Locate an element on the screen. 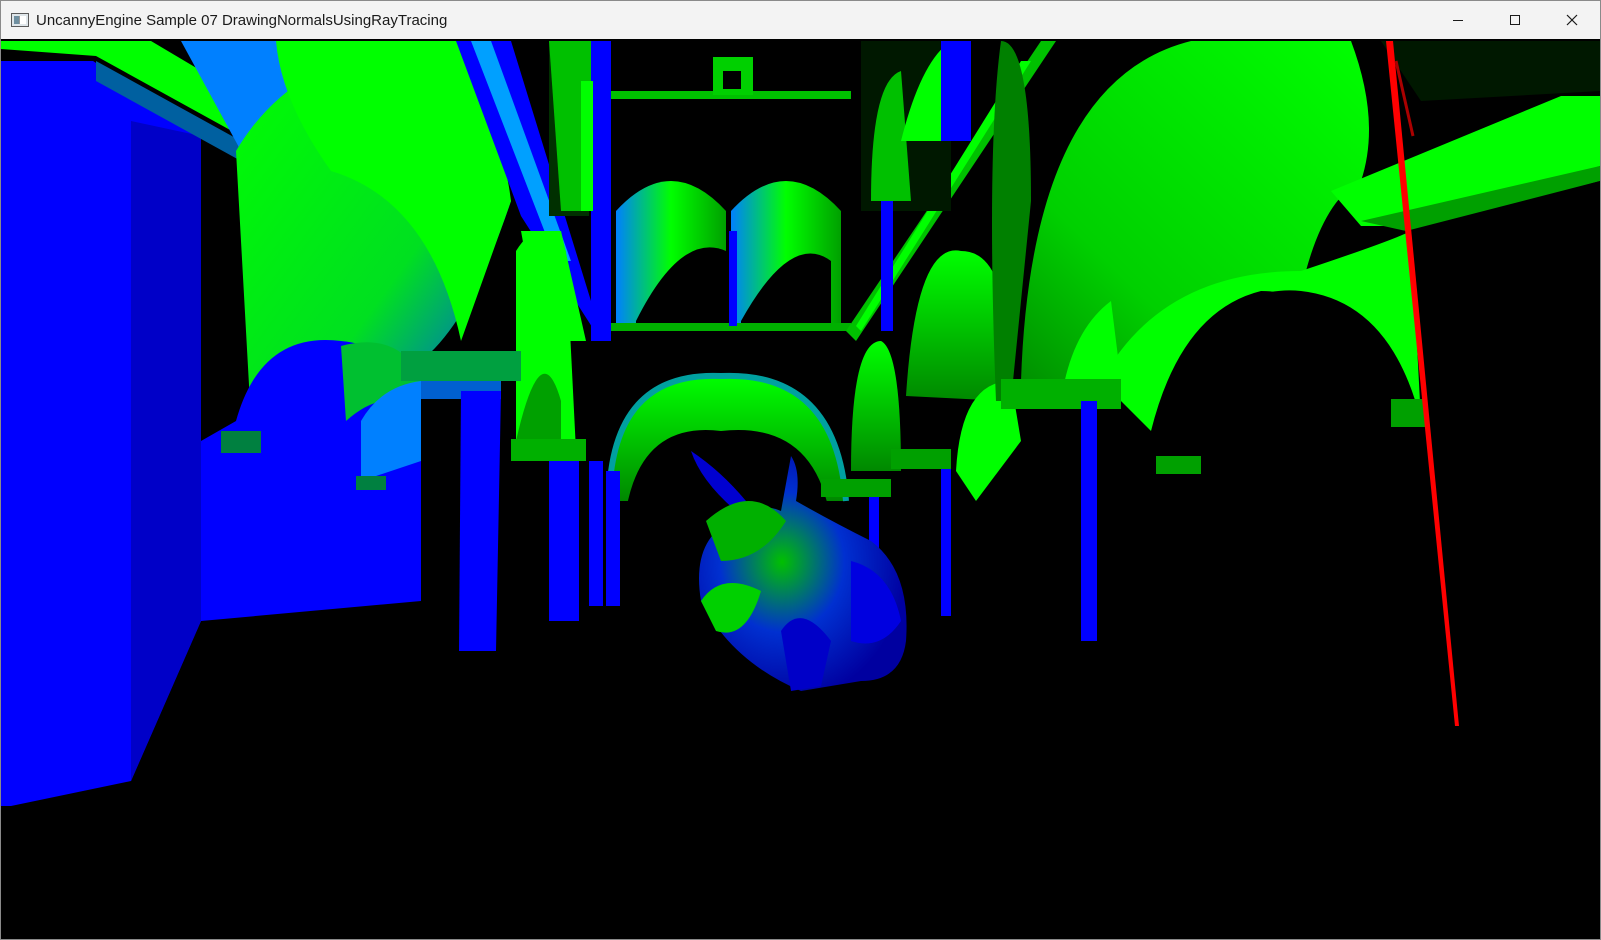 The image size is (1601, 940). close-icon is located at coordinates (1571, 20).